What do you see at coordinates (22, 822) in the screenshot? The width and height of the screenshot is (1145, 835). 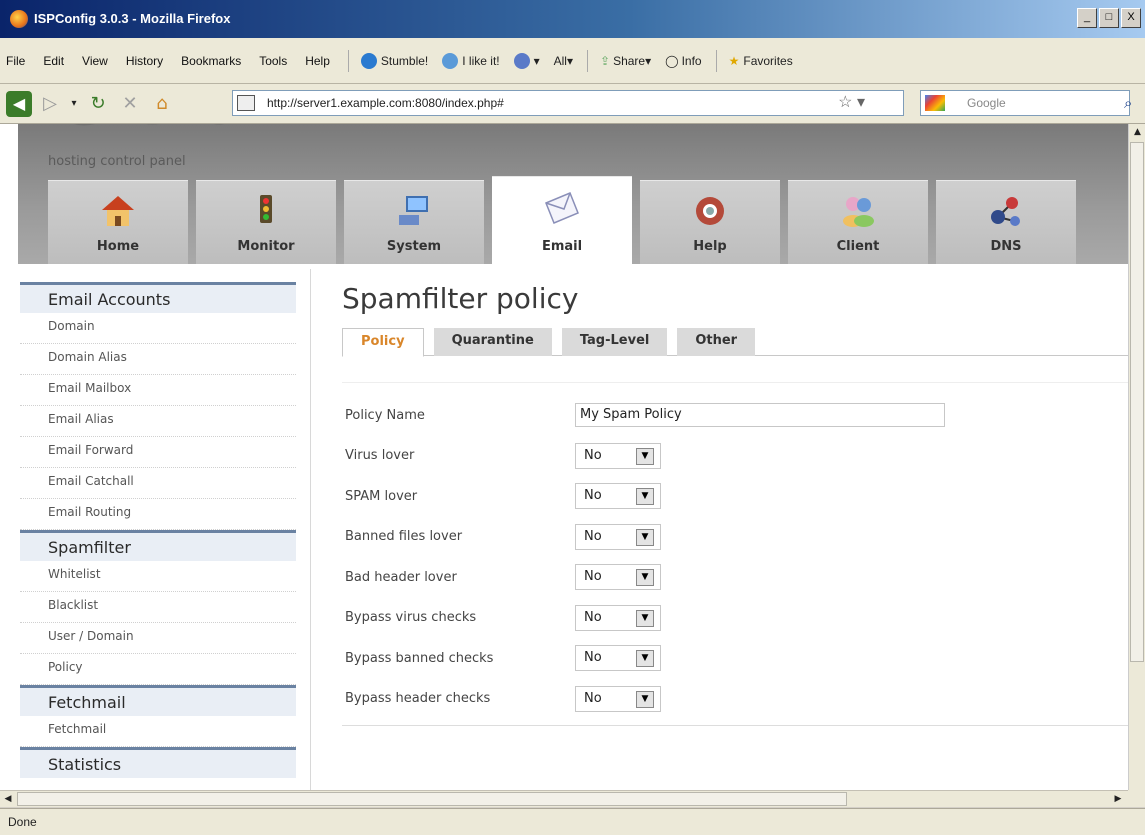 I see `status-text: Done` at bounding box center [22, 822].